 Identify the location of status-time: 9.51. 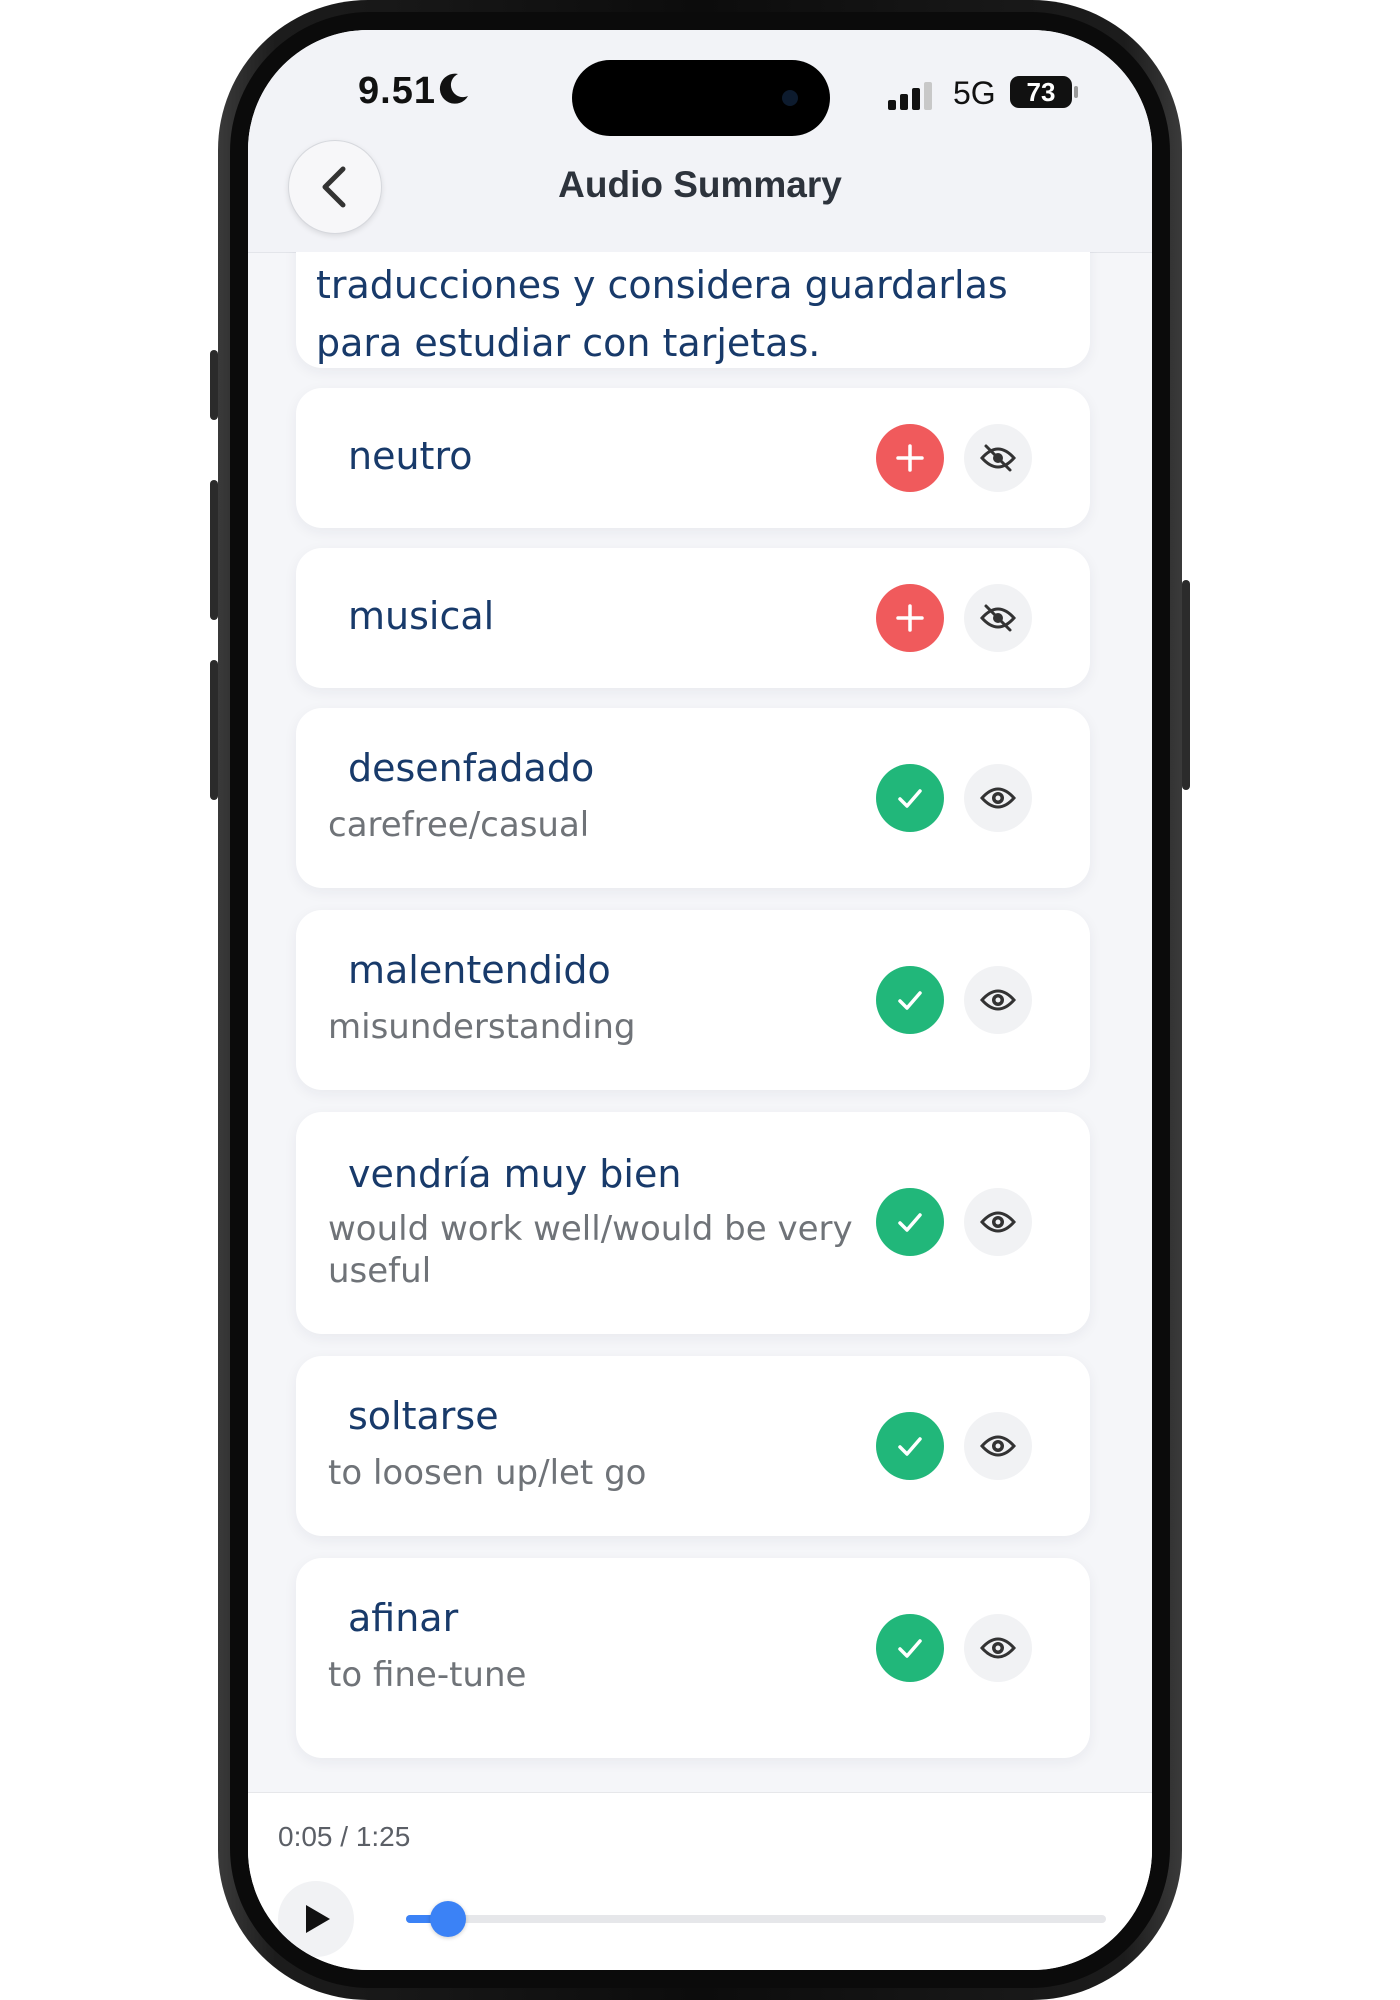
(397, 91).